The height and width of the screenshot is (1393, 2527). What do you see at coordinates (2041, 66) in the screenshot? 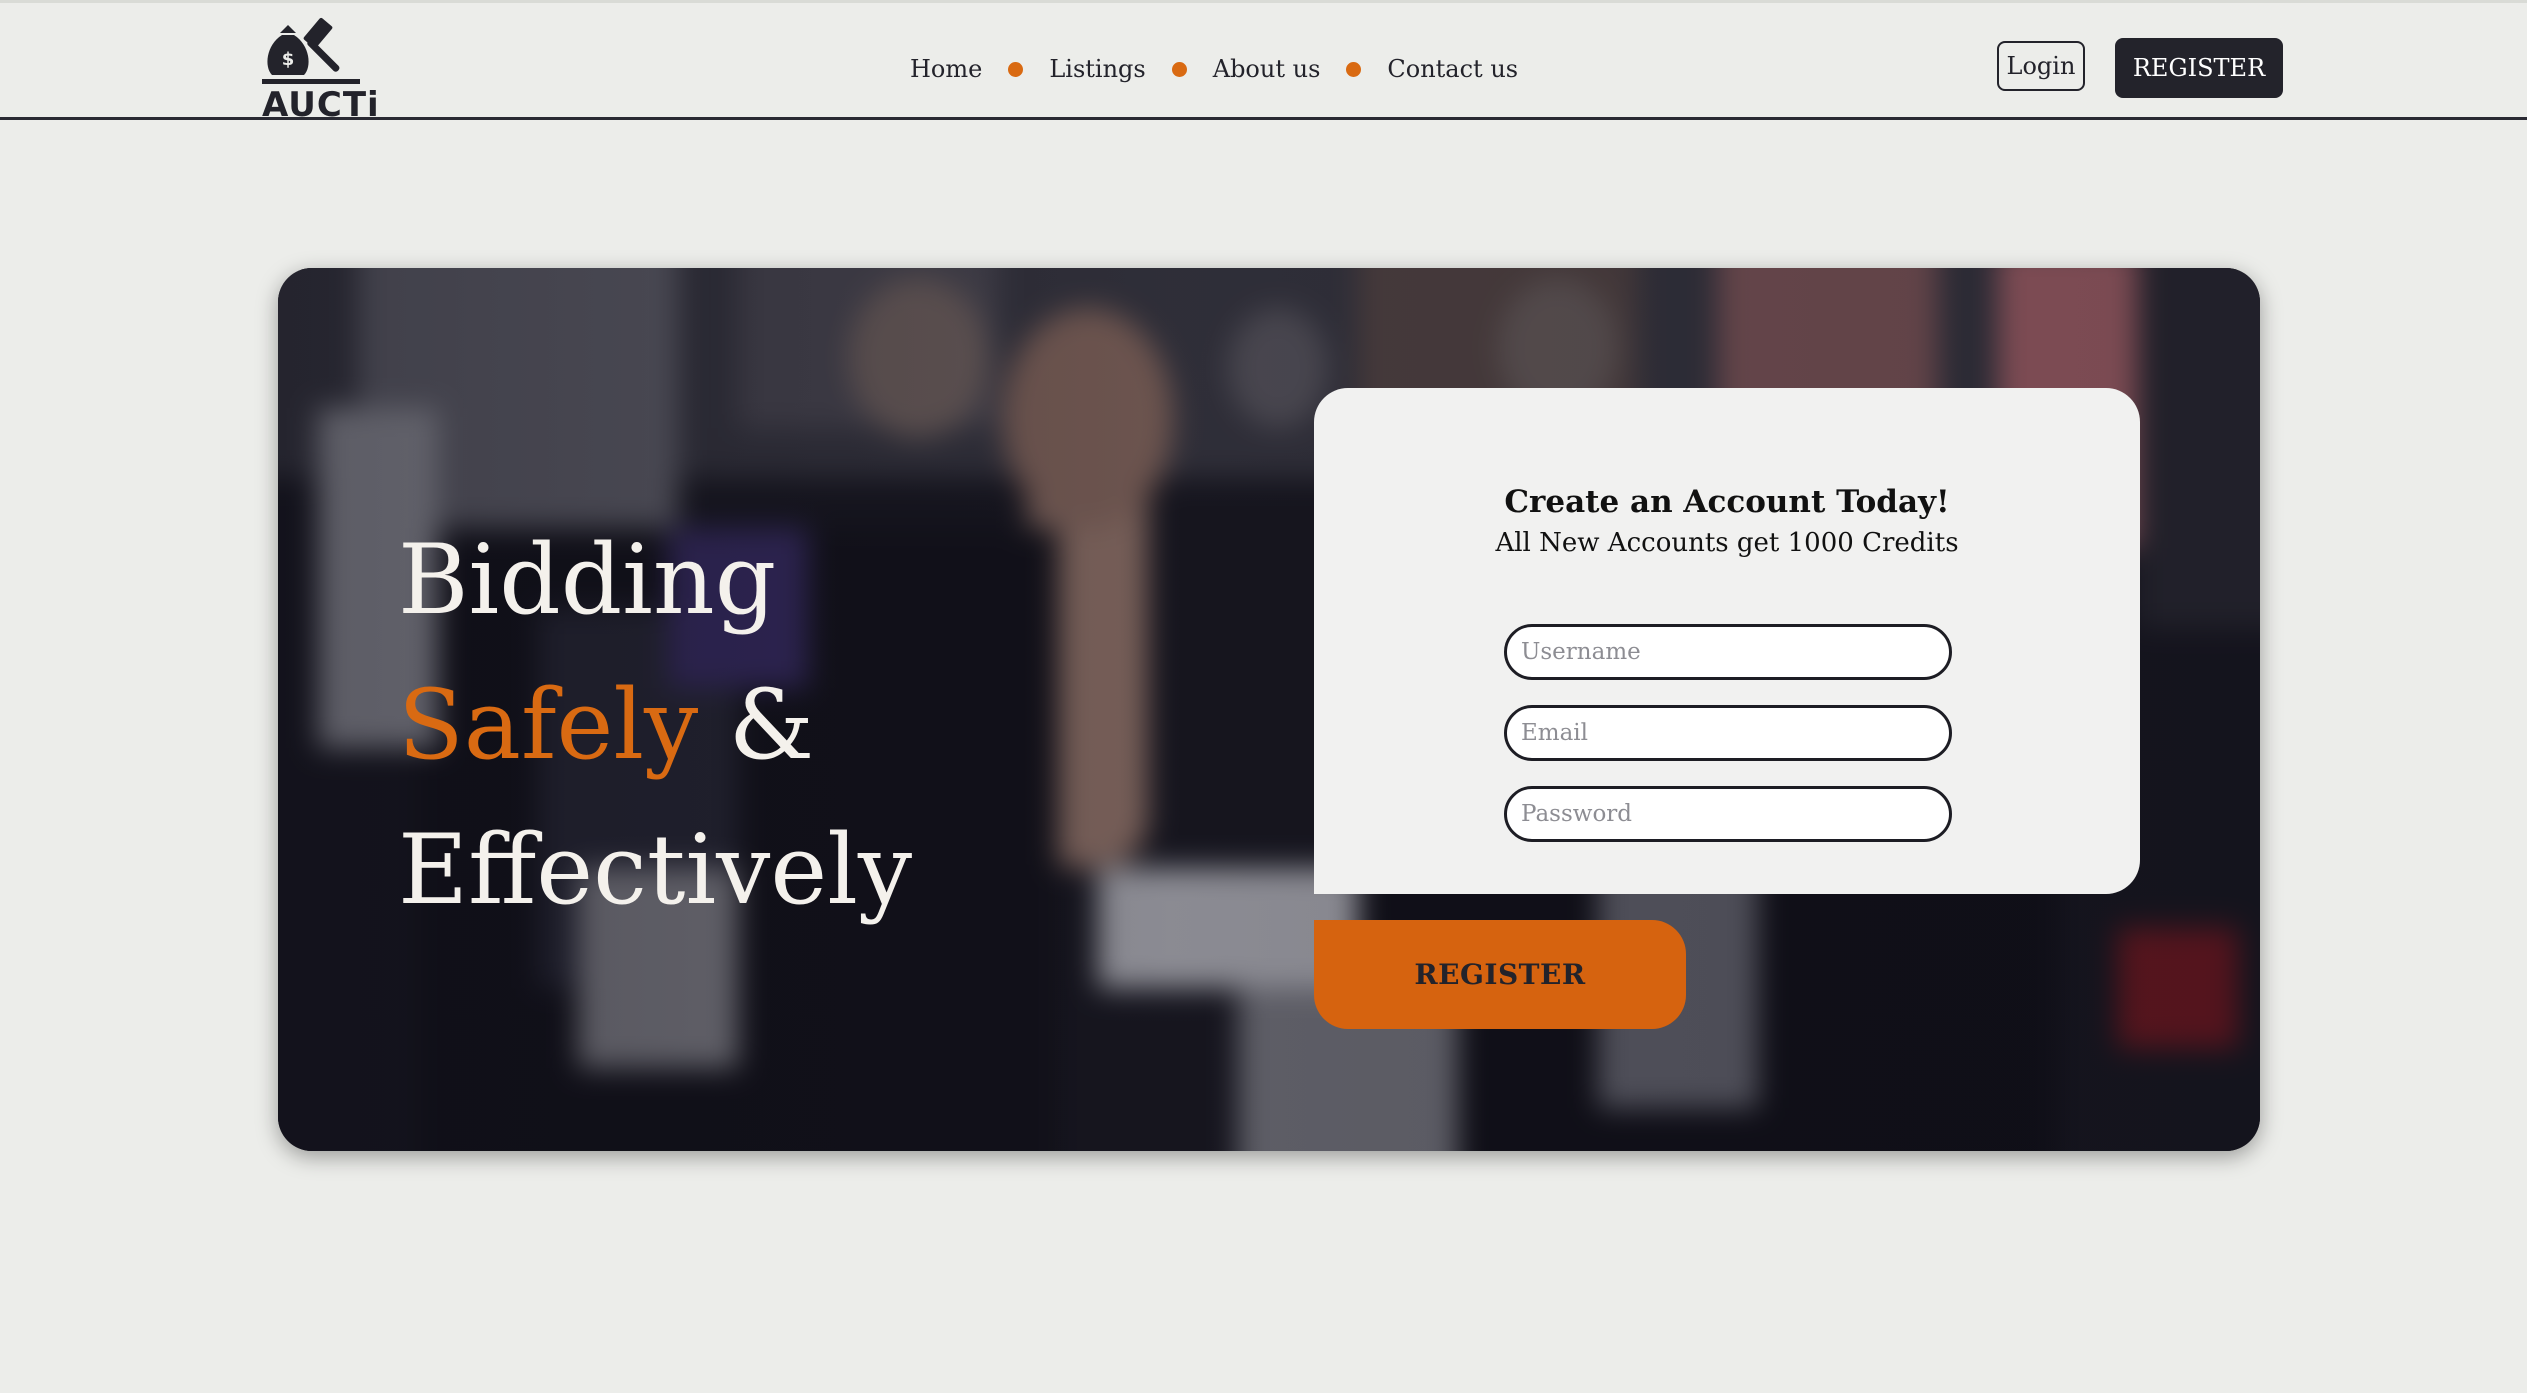
I see `login-button: Login` at bounding box center [2041, 66].